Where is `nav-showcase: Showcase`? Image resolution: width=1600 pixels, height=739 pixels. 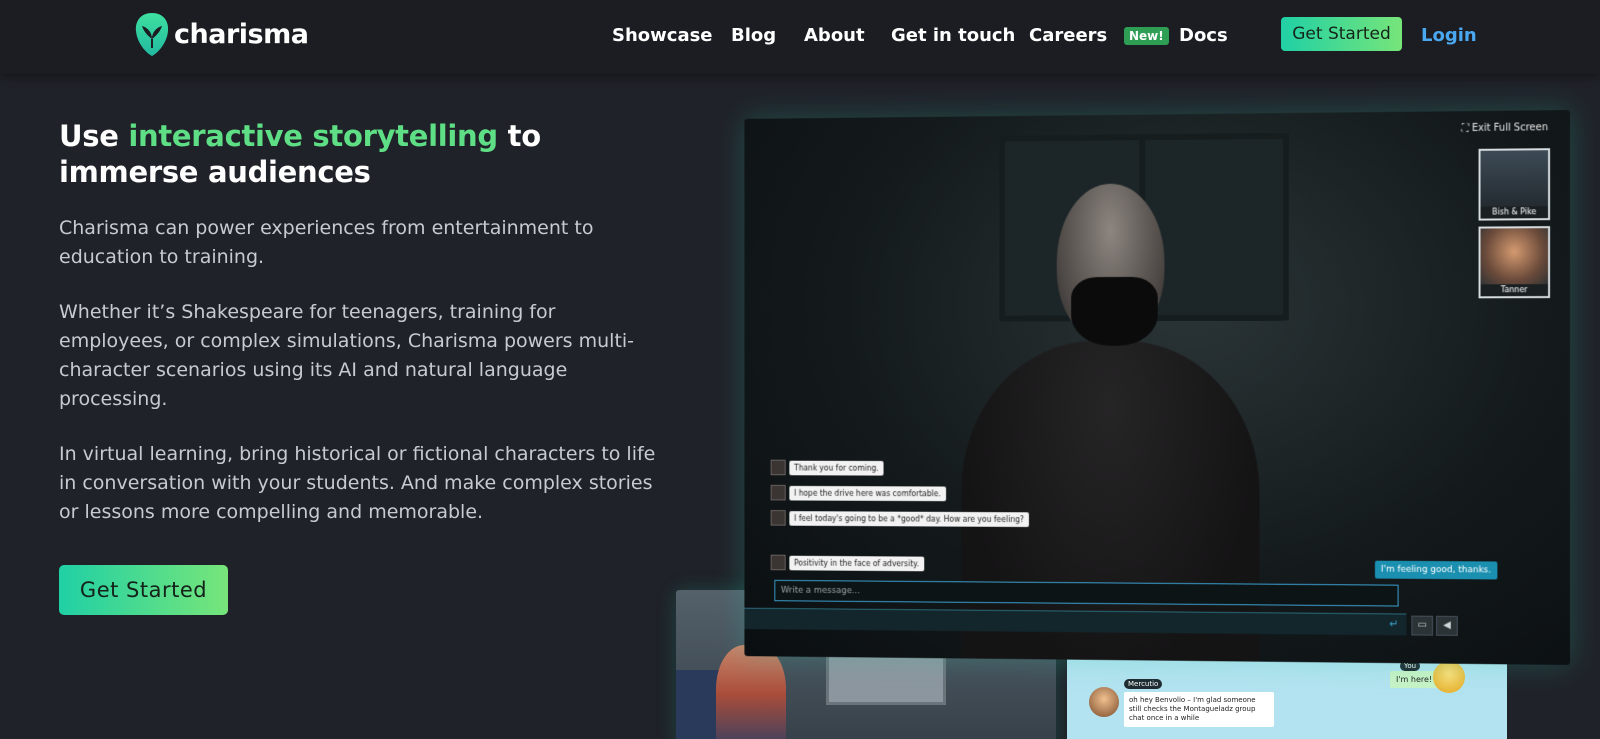
nav-showcase: Showcase is located at coordinates (662, 36).